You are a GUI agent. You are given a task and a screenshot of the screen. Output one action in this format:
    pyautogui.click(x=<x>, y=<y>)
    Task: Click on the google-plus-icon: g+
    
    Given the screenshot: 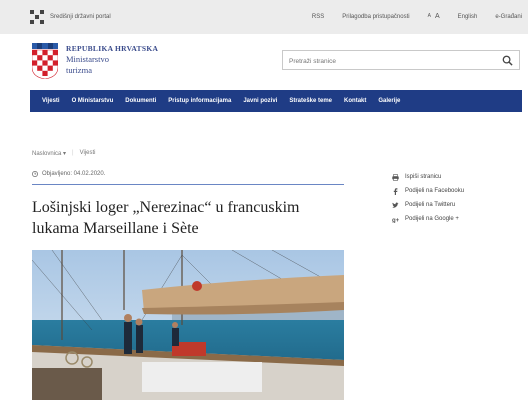 What is the action you would take?
    pyautogui.click(x=395, y=220)
    